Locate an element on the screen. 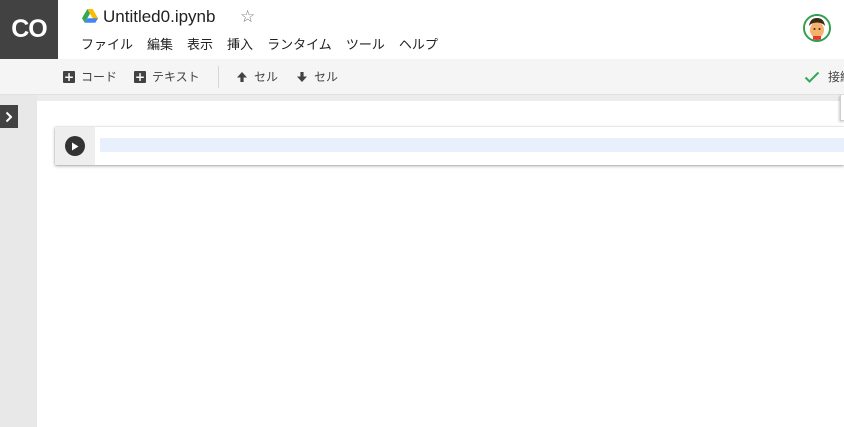 Image resolution: width=844 pixels, height=427 pixels. code-editor-input is located at coordinates (472, 145).